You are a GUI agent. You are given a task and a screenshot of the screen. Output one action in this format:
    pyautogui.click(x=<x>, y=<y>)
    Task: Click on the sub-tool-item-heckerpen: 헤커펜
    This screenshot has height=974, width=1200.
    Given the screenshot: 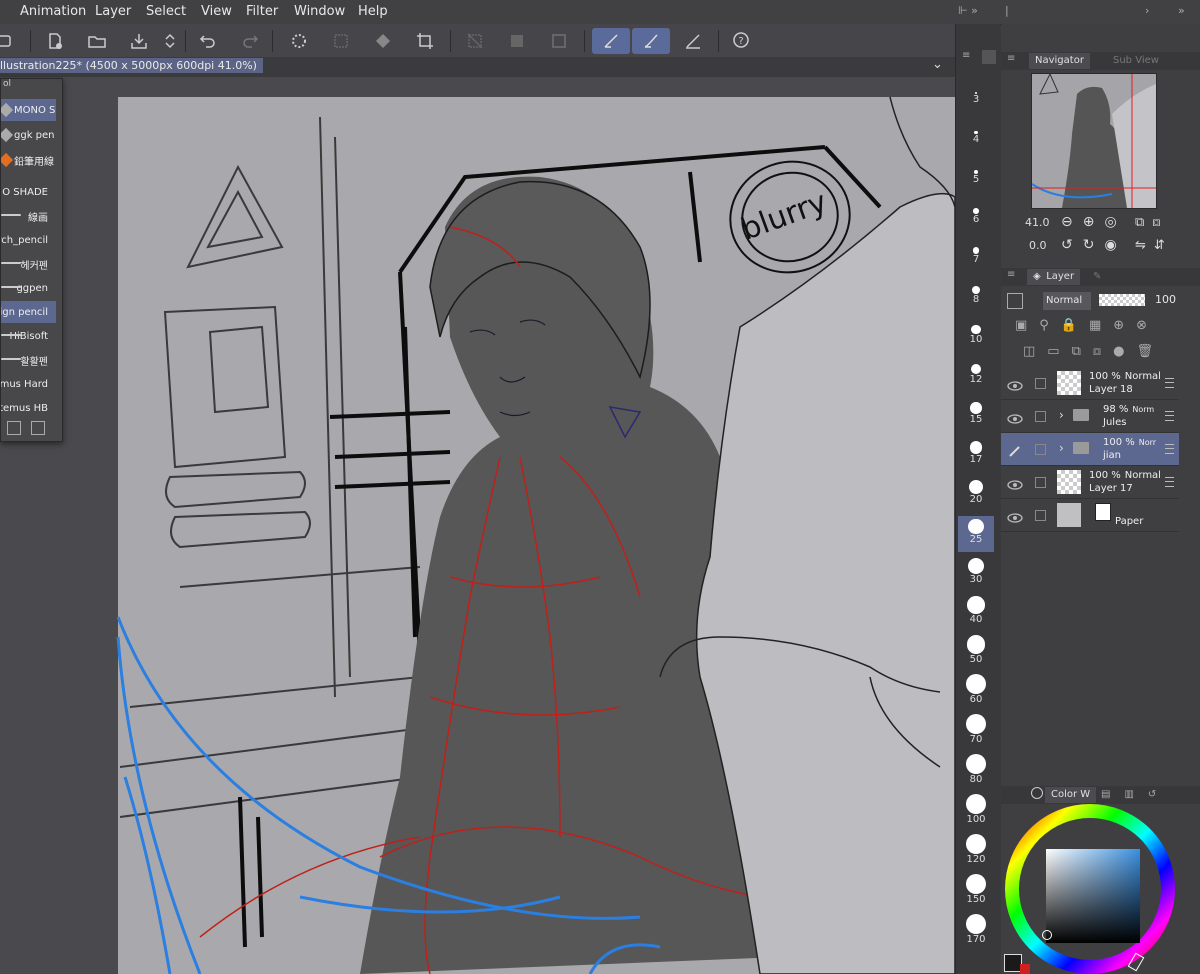 What is the action you would take?
    pyautogui.click(x=28, y=264)
    